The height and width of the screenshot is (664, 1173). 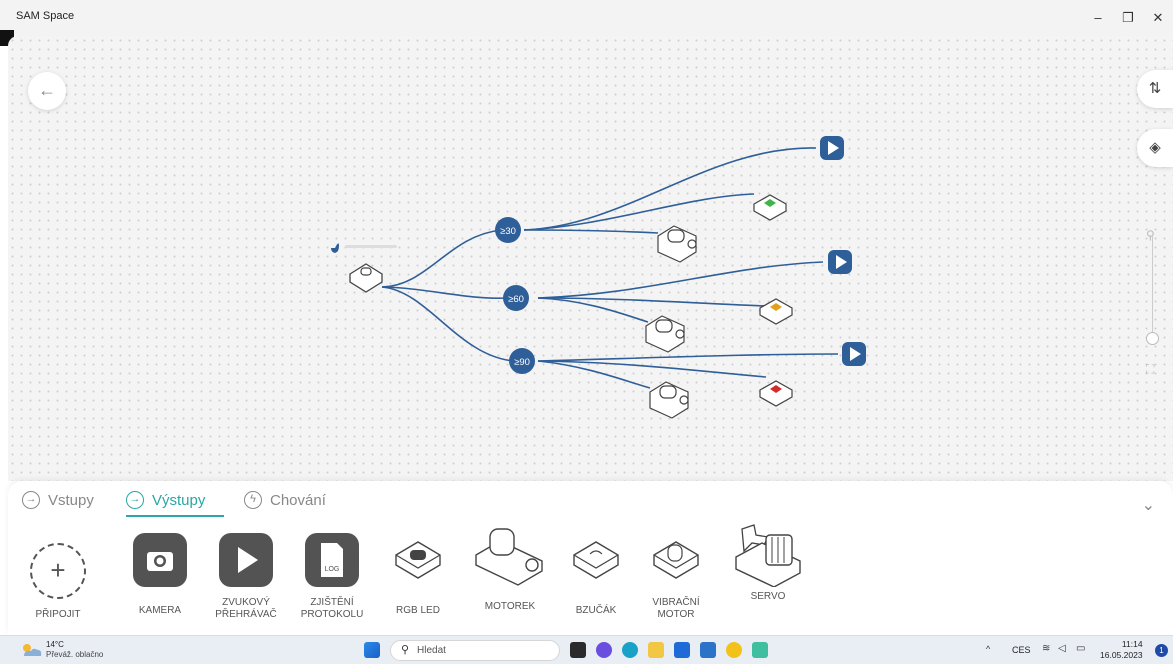 I want to click on condition-node-90: ≥90, so click(x=522, y=361).